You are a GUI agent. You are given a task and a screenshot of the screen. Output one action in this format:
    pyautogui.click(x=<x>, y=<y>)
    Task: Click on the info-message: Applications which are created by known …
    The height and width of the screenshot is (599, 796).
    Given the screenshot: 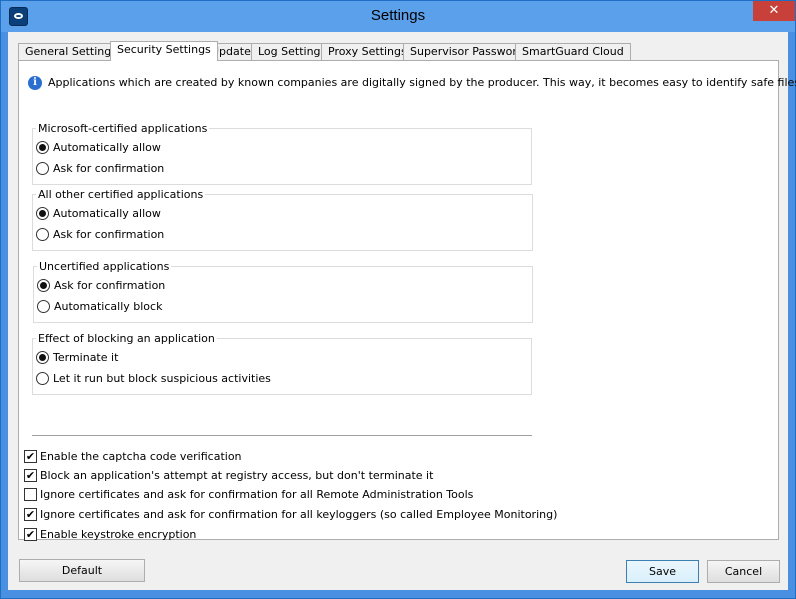 What is the action you would take?
    pyautogui.click(x=422, y=82)
    